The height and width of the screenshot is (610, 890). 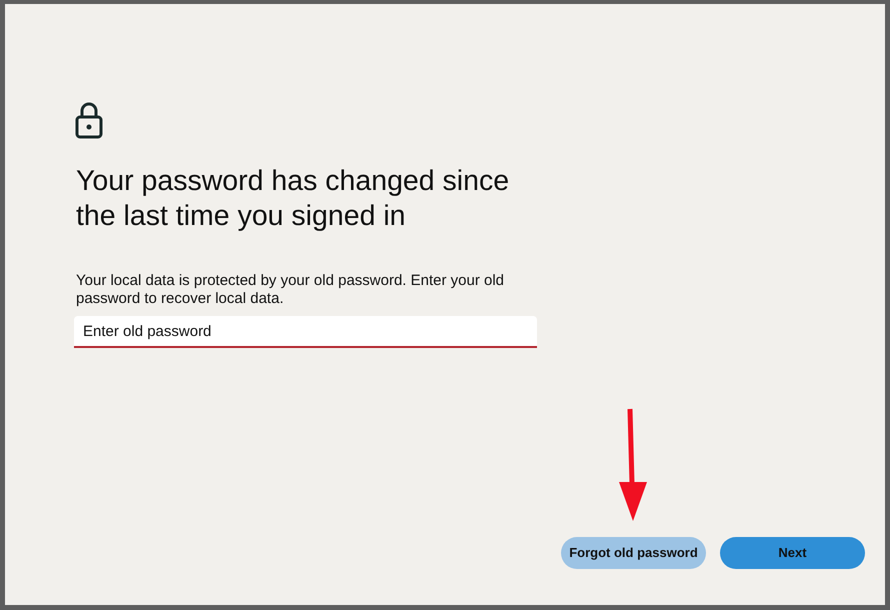 I want to click on password-field: Enter old password, so click(x=305, y=332).